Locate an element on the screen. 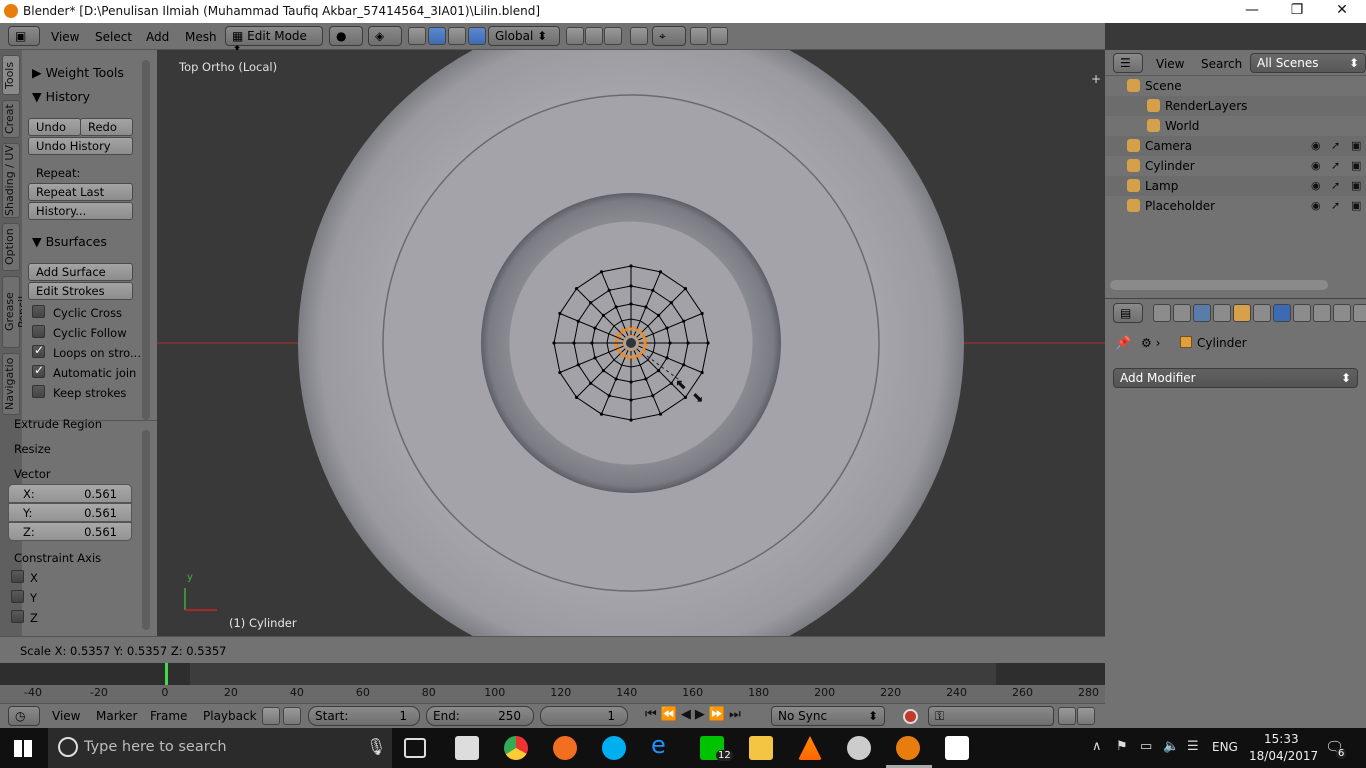  close-button: ✕ is located at coordinates (1342, 10).